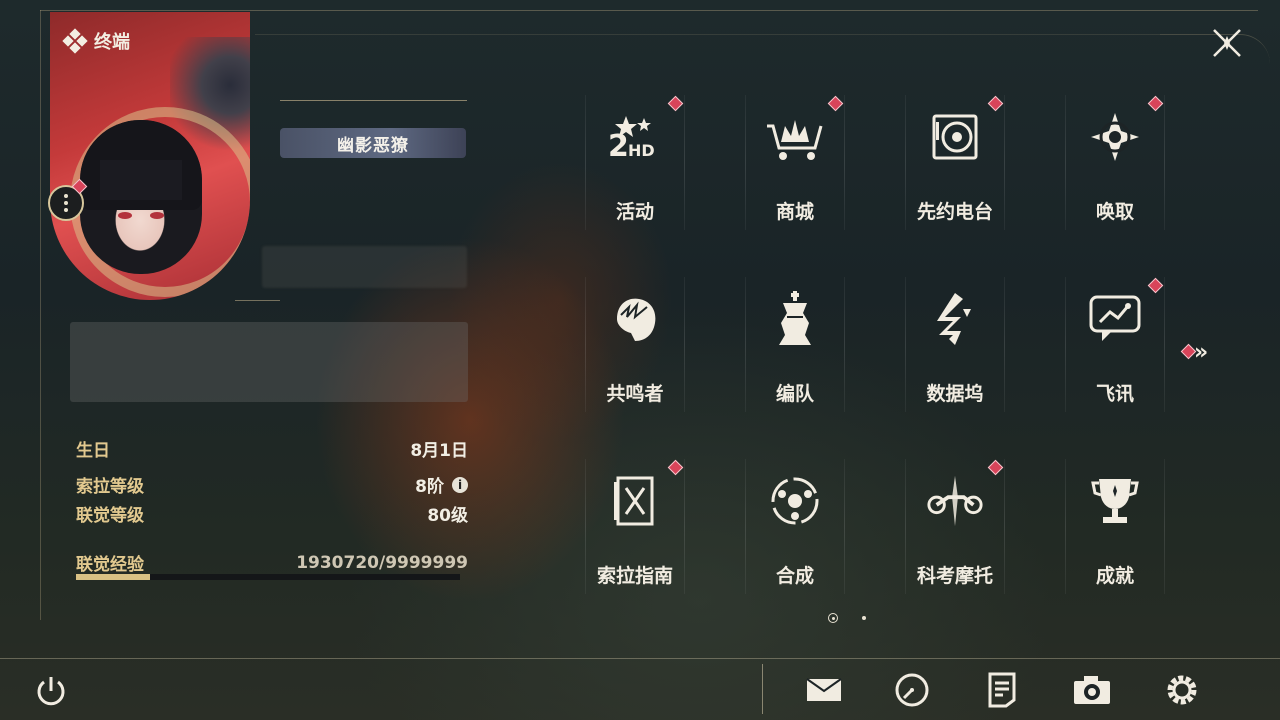 This screenshot has height=720, width=1280. Describe the element at coordinates (635, 319) in the screenshot. I see `resonator-head-icon` at that location.